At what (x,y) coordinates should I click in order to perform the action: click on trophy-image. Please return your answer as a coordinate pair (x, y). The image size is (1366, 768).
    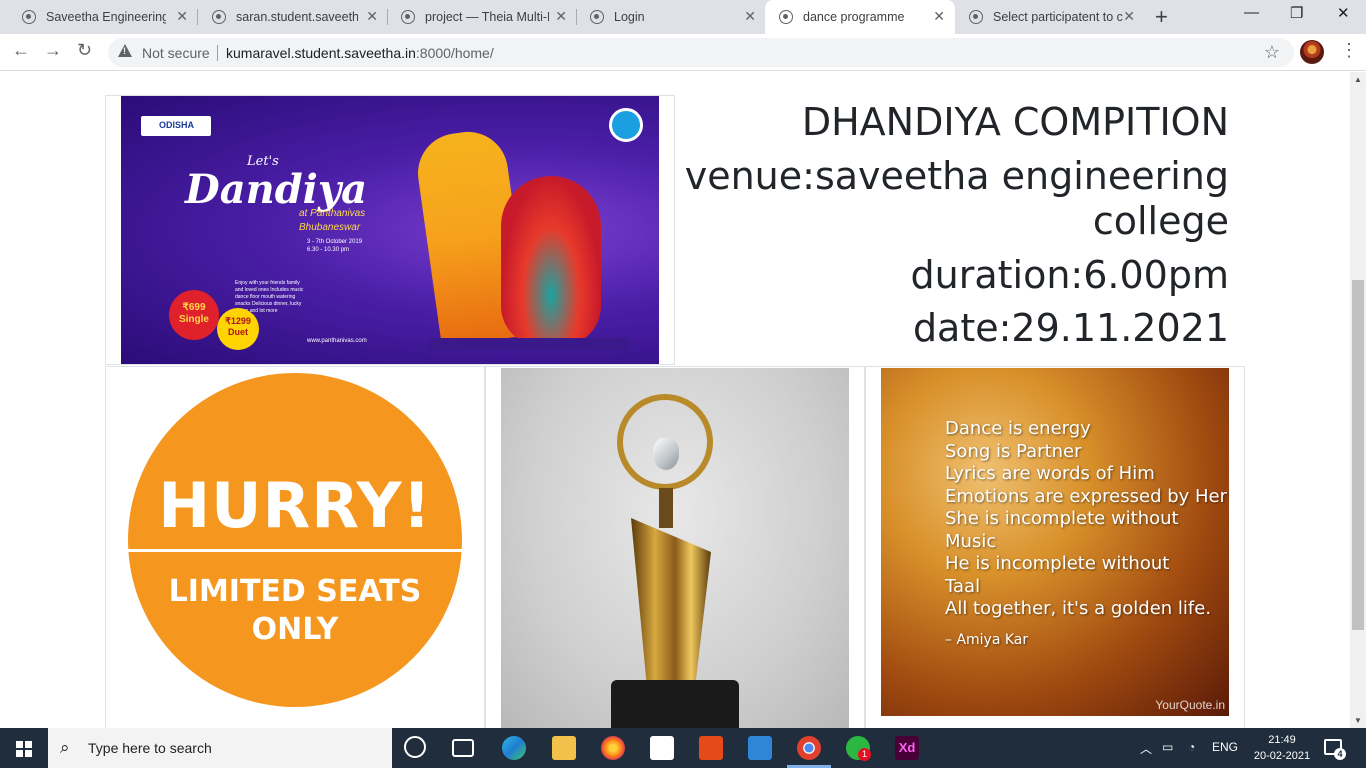
    Looking at the image, I should click on (675, 548).